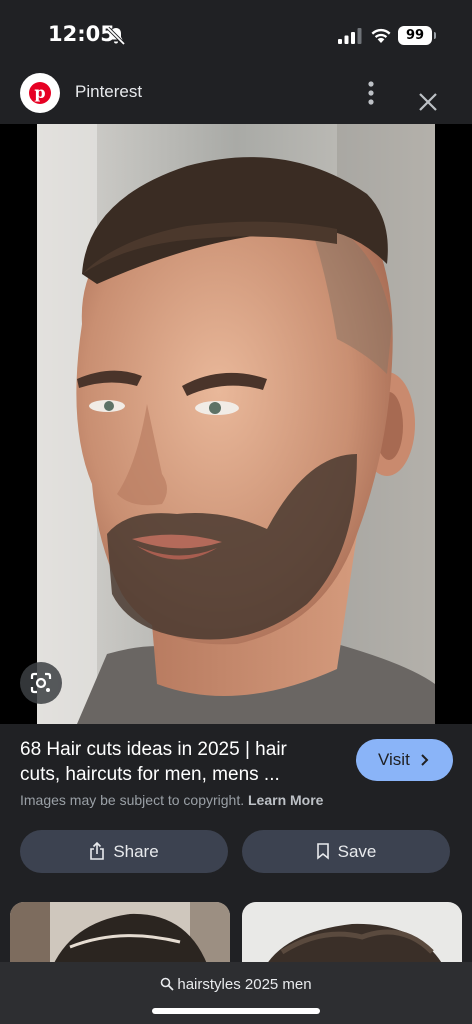  I want to click on wifi-icon, so click(381, 35).